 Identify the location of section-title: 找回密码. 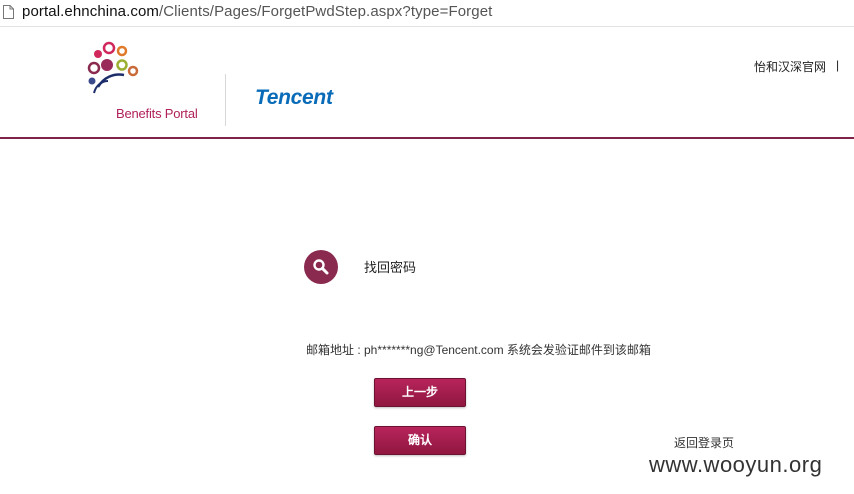
(390, 267).